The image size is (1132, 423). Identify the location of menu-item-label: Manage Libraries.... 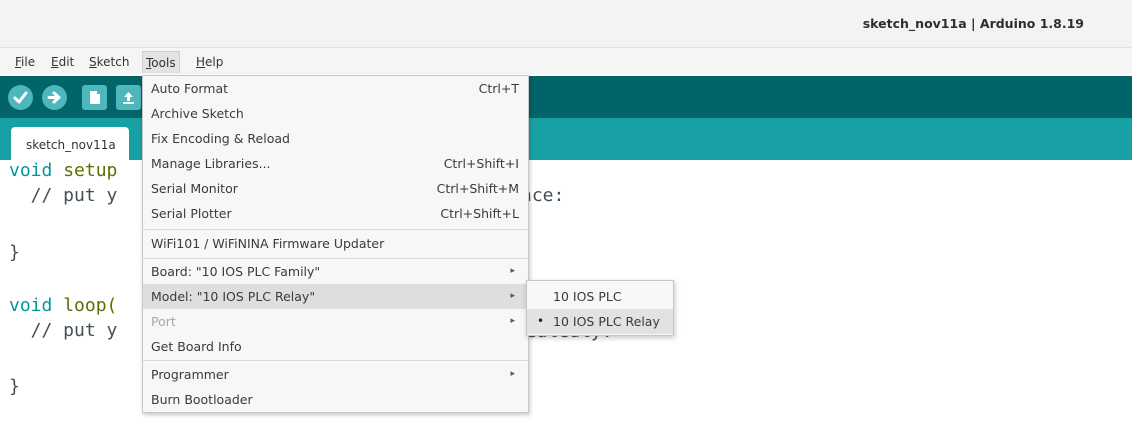
(211, 163).